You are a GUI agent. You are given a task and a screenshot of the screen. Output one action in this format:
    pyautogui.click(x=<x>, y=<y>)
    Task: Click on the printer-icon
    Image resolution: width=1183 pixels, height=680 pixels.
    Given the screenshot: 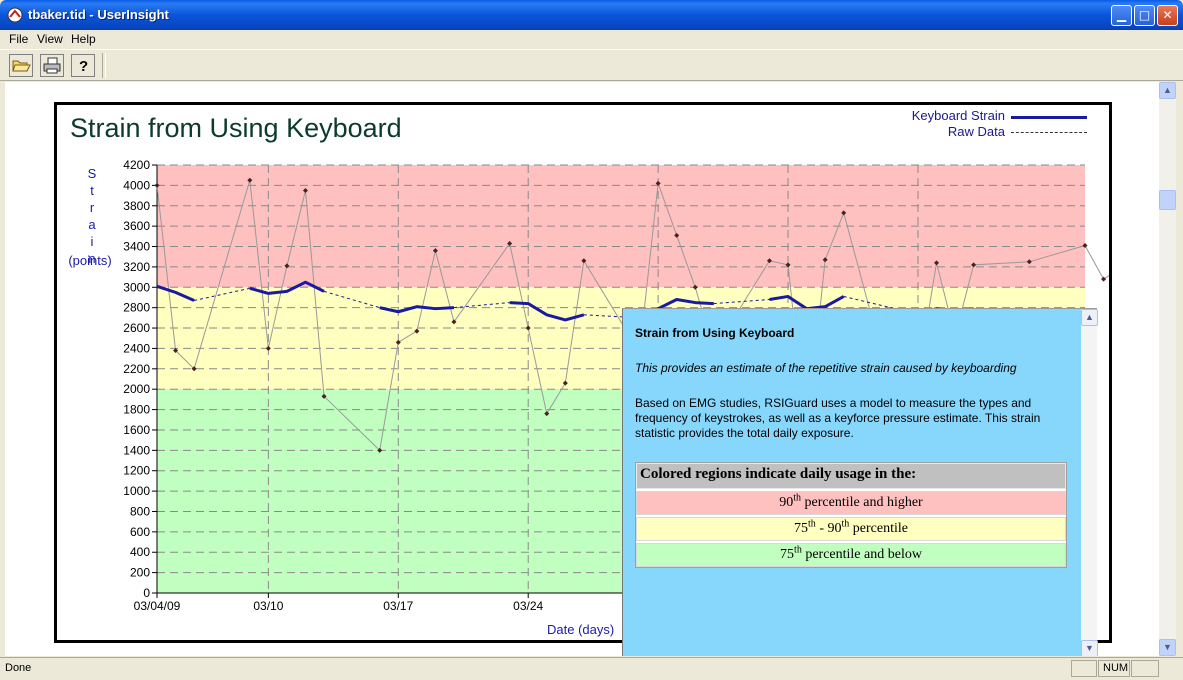 What is the action you would take?
    pyautogui.click(x=52, y=65)
    